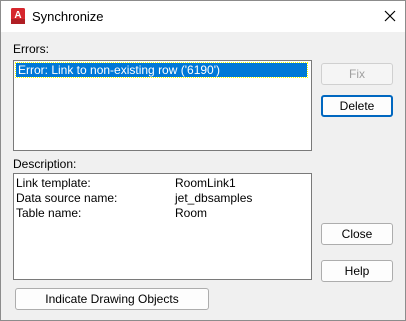 The image size is (406, 321). What do you see at coordinates (357, 106) in the screenshot?
I see `delete-button: Delete` at bounding box center [357, 106].